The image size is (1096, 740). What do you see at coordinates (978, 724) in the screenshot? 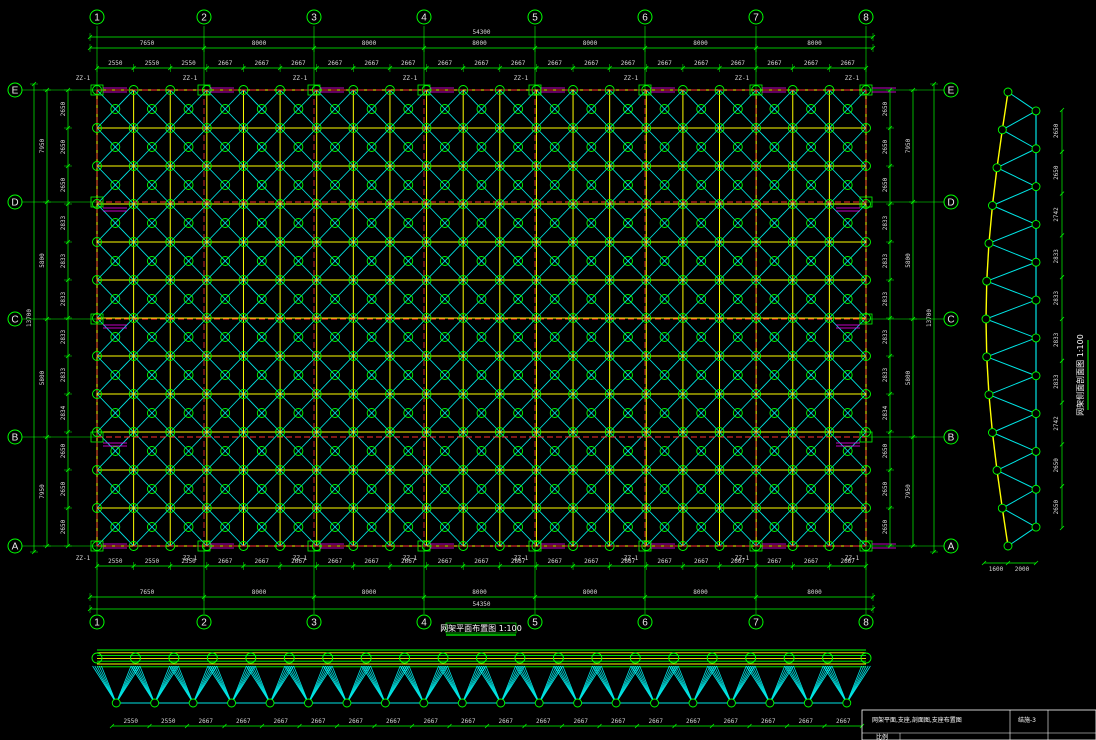
I see `title-block: 网架平面,支座,剖面图,支座布置图 结施-3 比例` at bounding box center [978, 724].